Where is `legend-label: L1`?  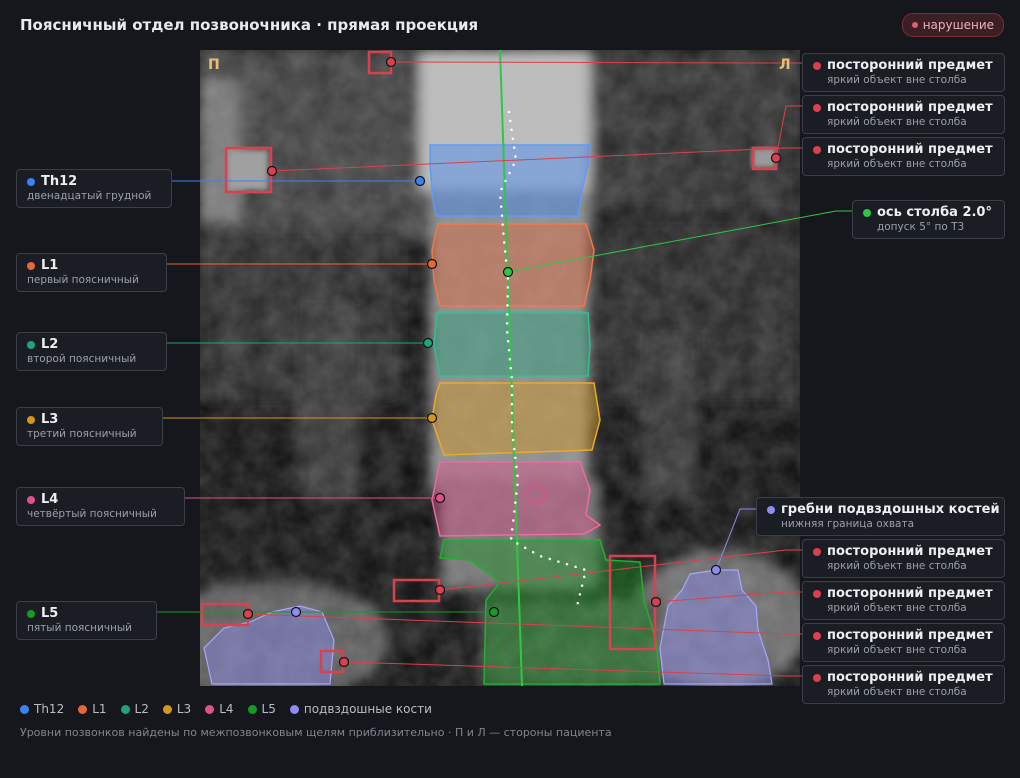 legend-label: L1 is located at coordinates (99, 709).